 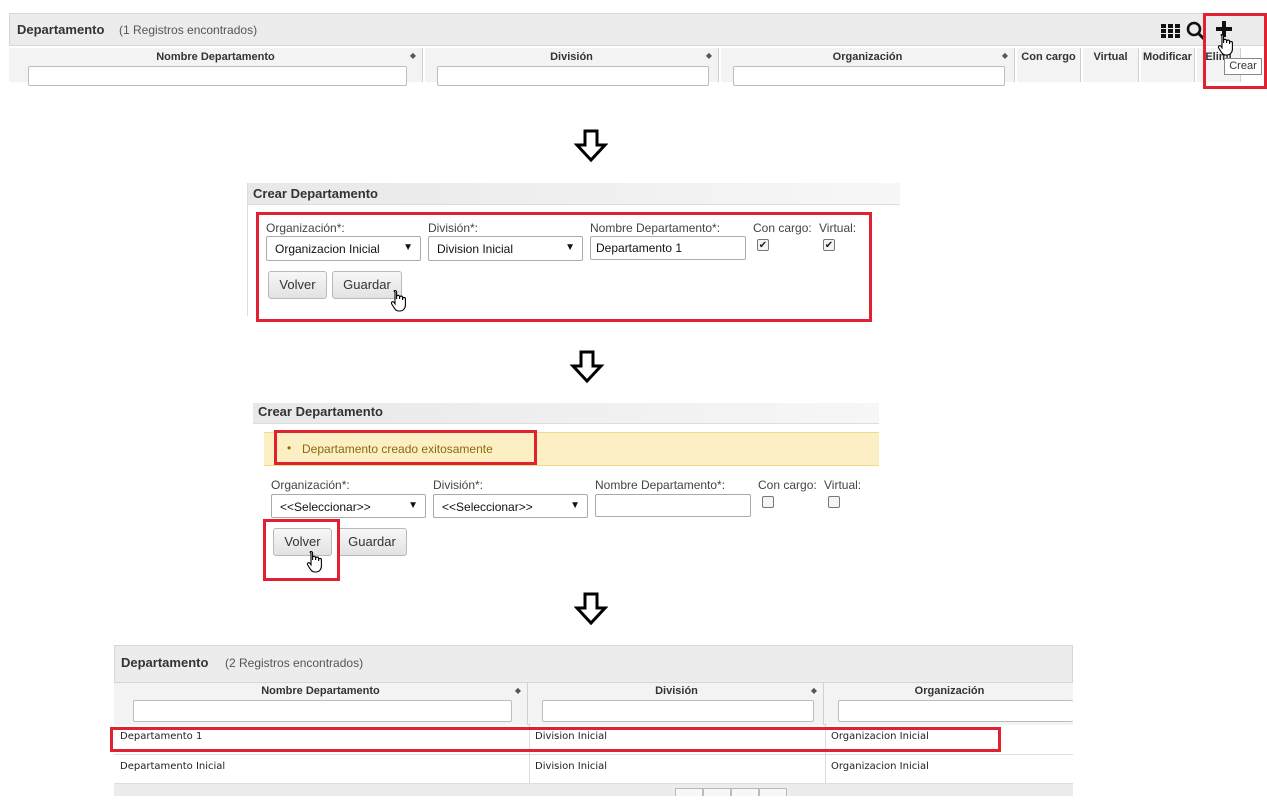 What do you see at coordinates (397, 449) in the screenshot?
I see `success-message: Departamento creado exitosamente` at bounding box center [397, 449].